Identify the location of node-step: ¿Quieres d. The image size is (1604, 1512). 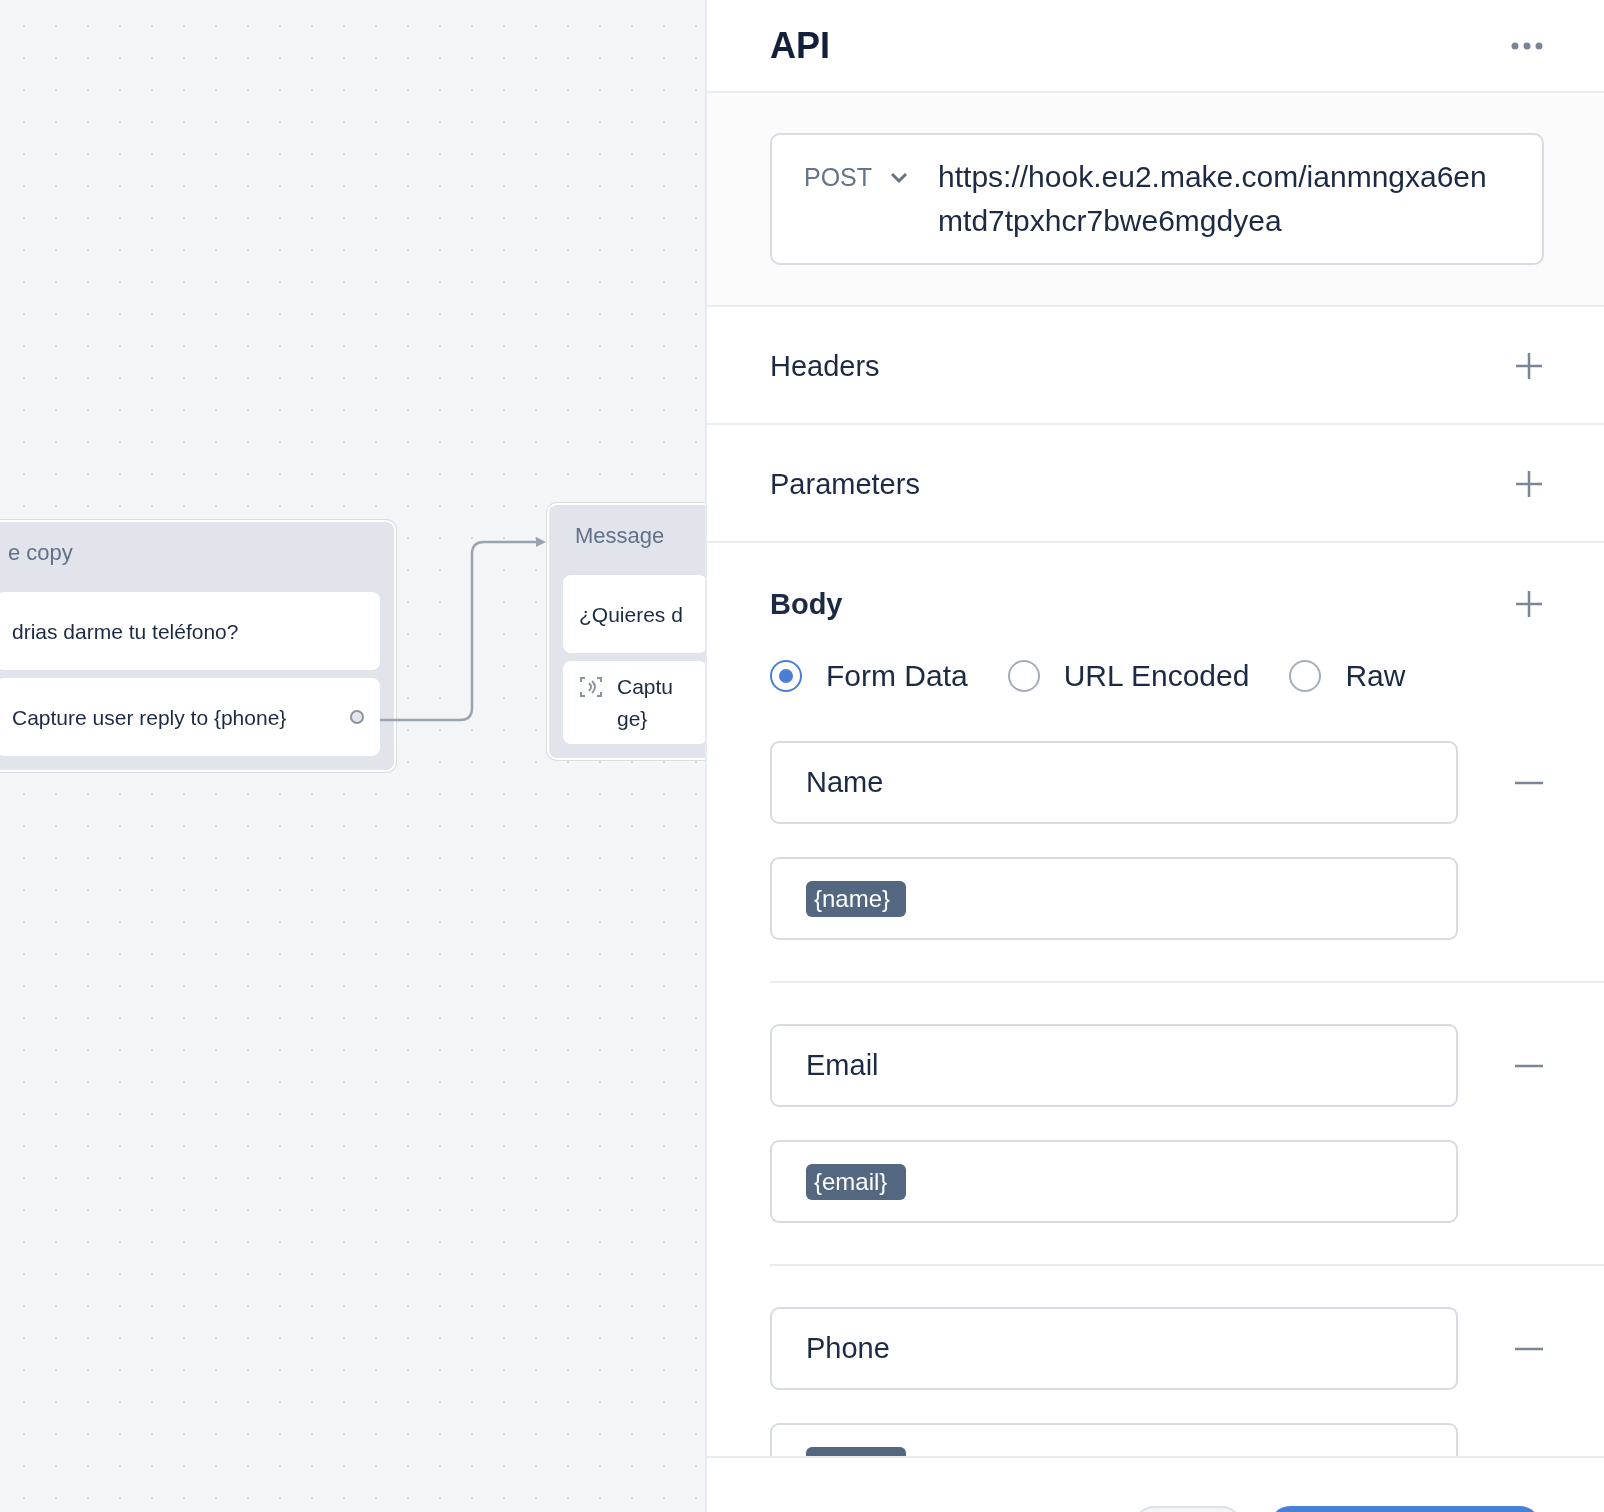
(634, 614).